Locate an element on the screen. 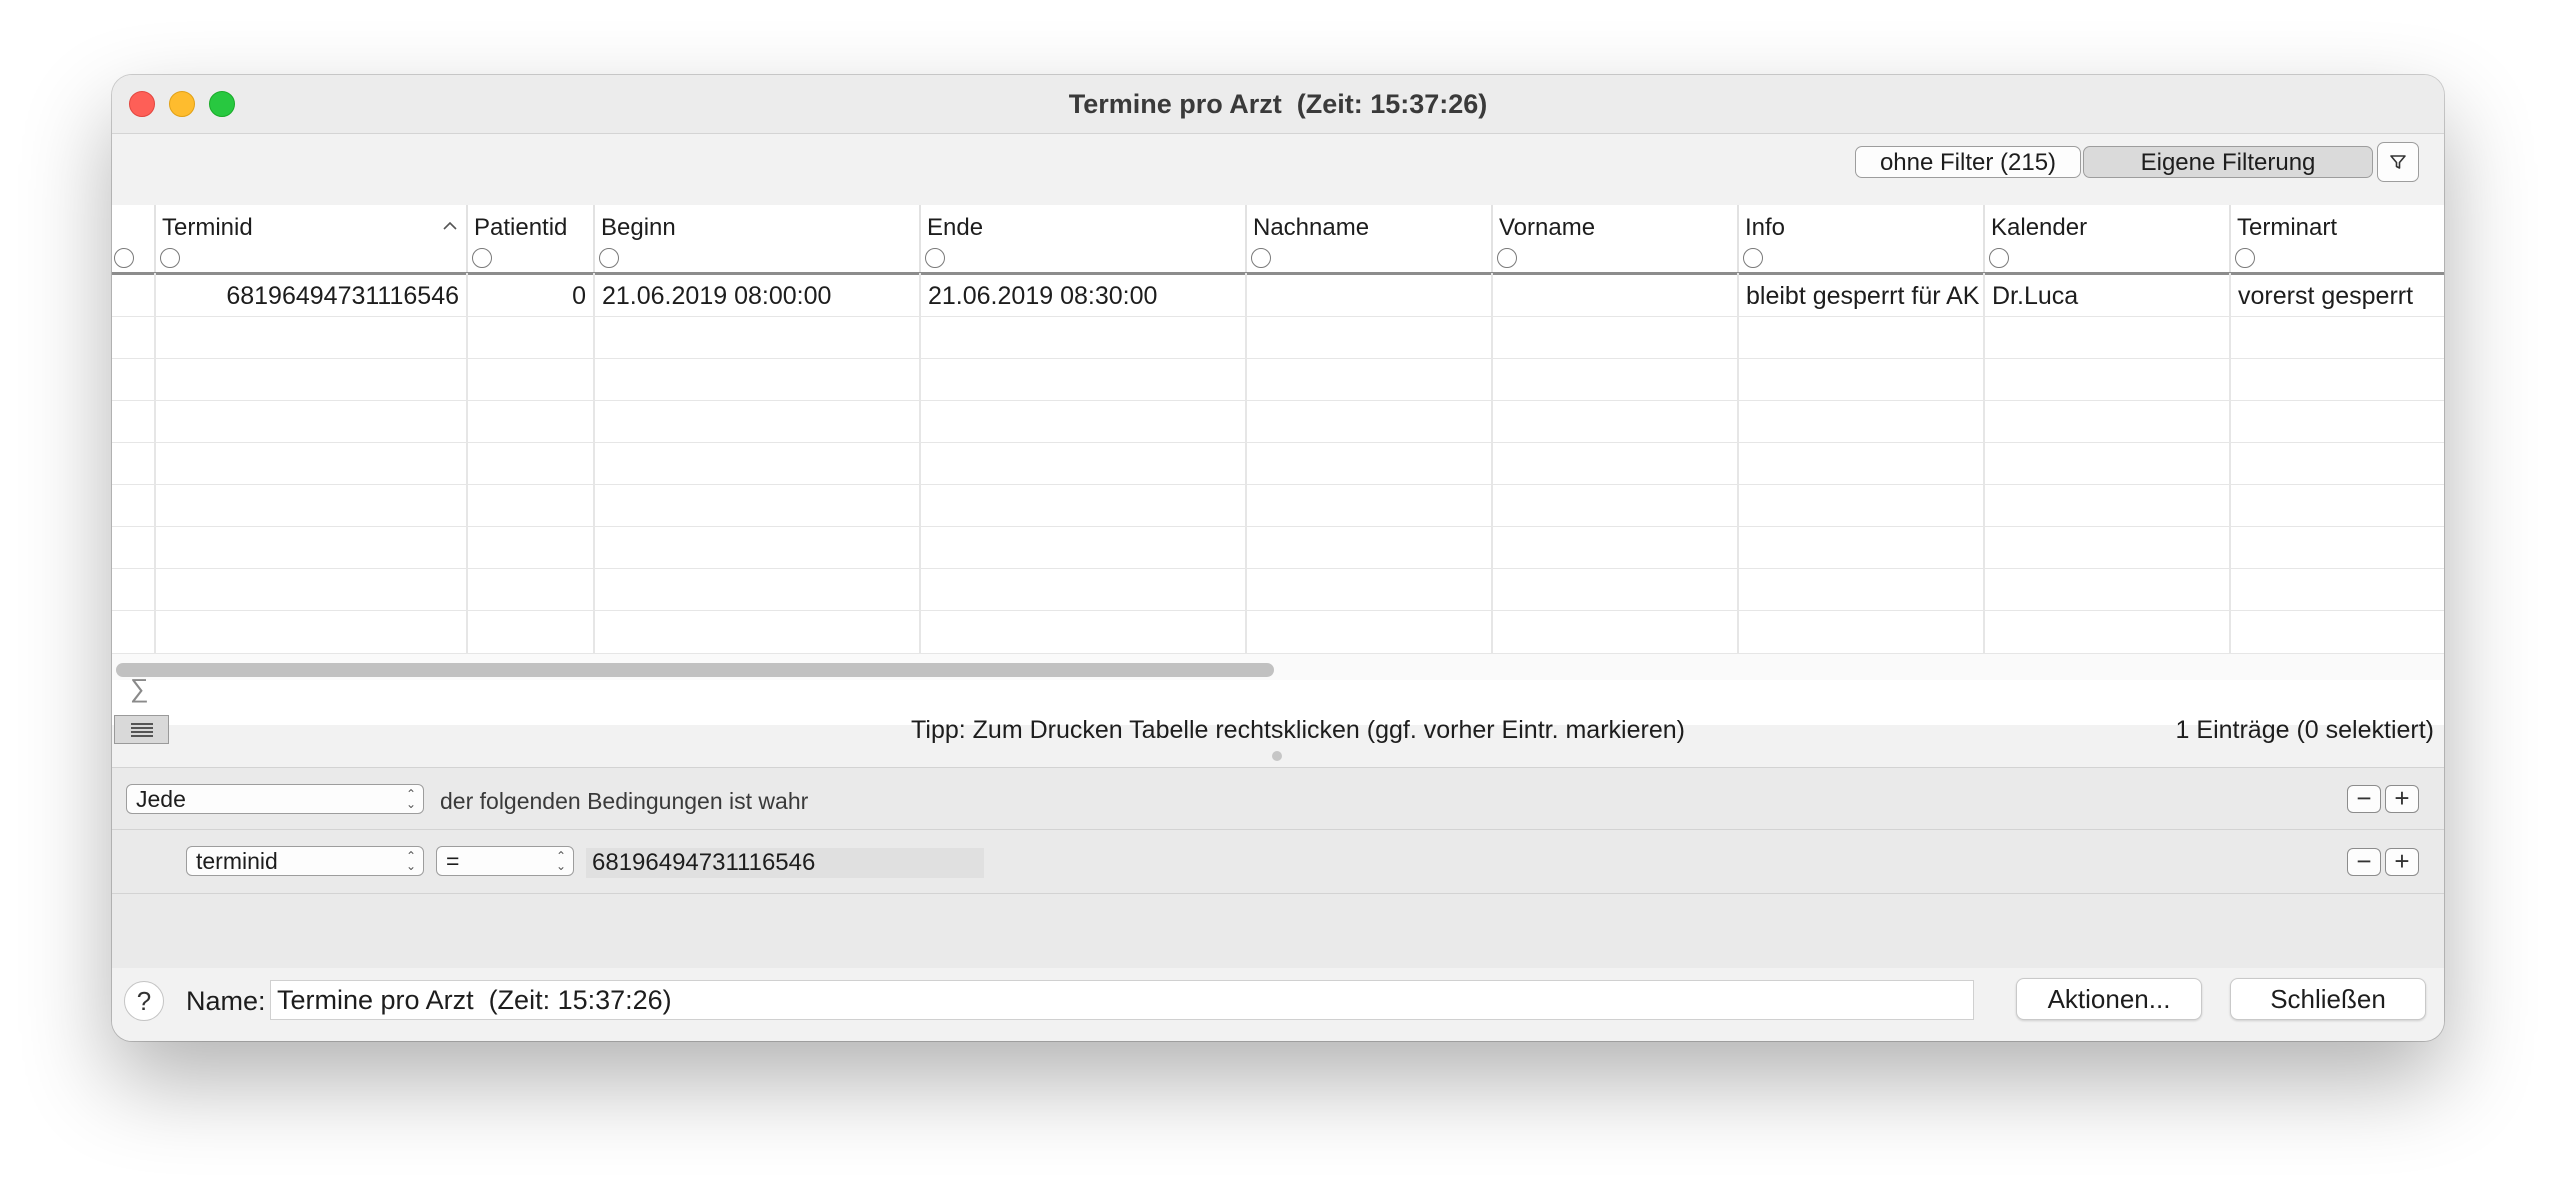 This screenshot has height=1190, width=2556. cell-vorname is located at coordinates (1615, 296).